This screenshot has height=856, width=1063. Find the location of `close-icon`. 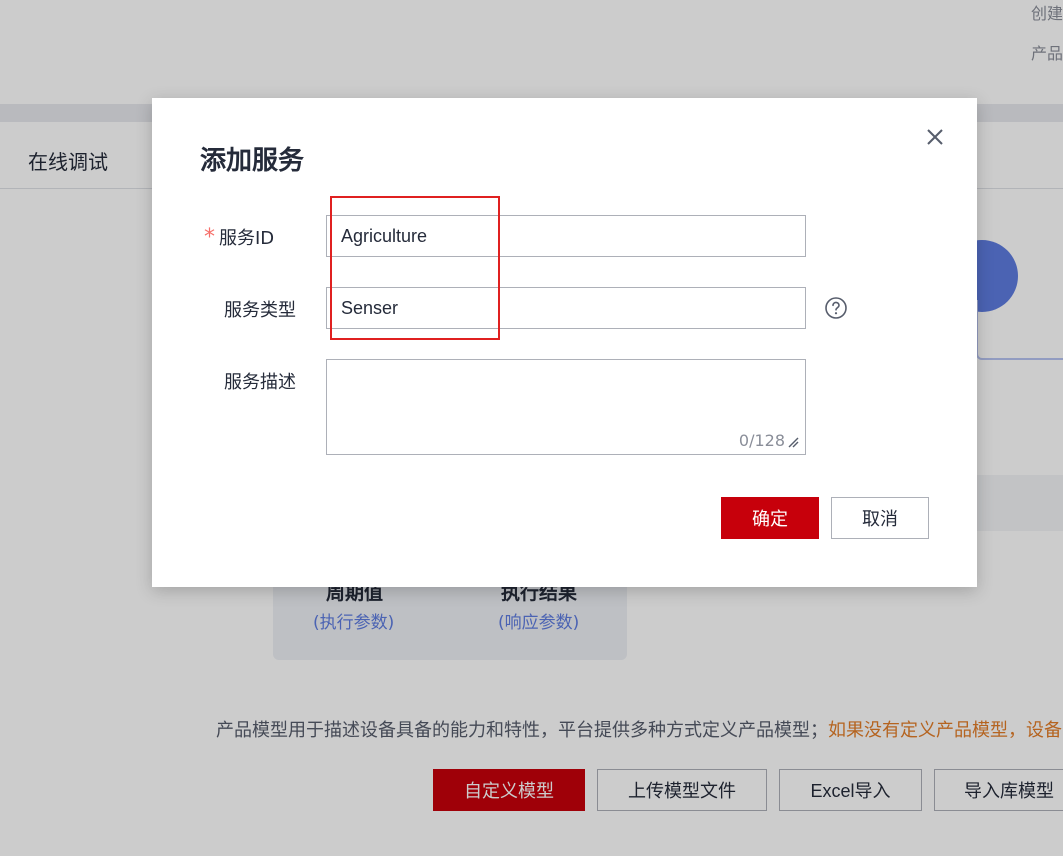

close-icon is located at coordinates (935, 137).